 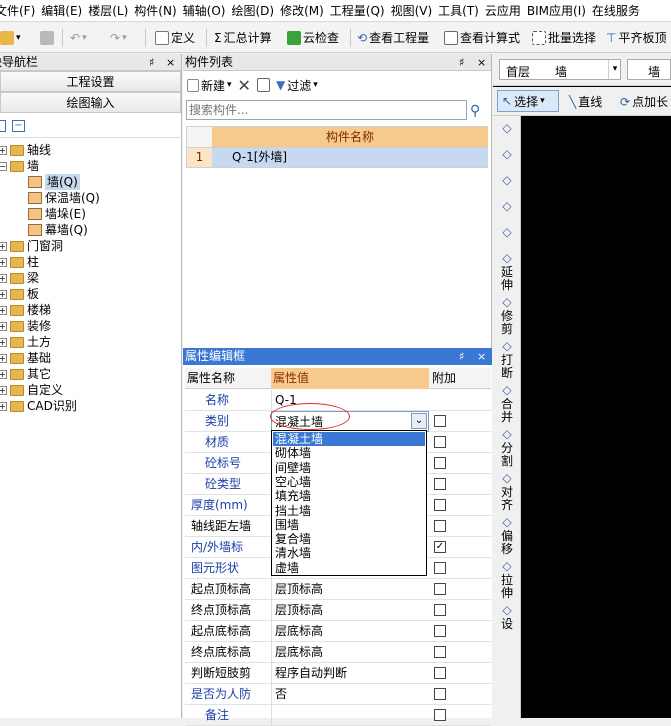 What do you see at coordinates (252, 10) in the screenshot?
I see `menu-item: 绘图(D)` at bounding box center [252, 10].